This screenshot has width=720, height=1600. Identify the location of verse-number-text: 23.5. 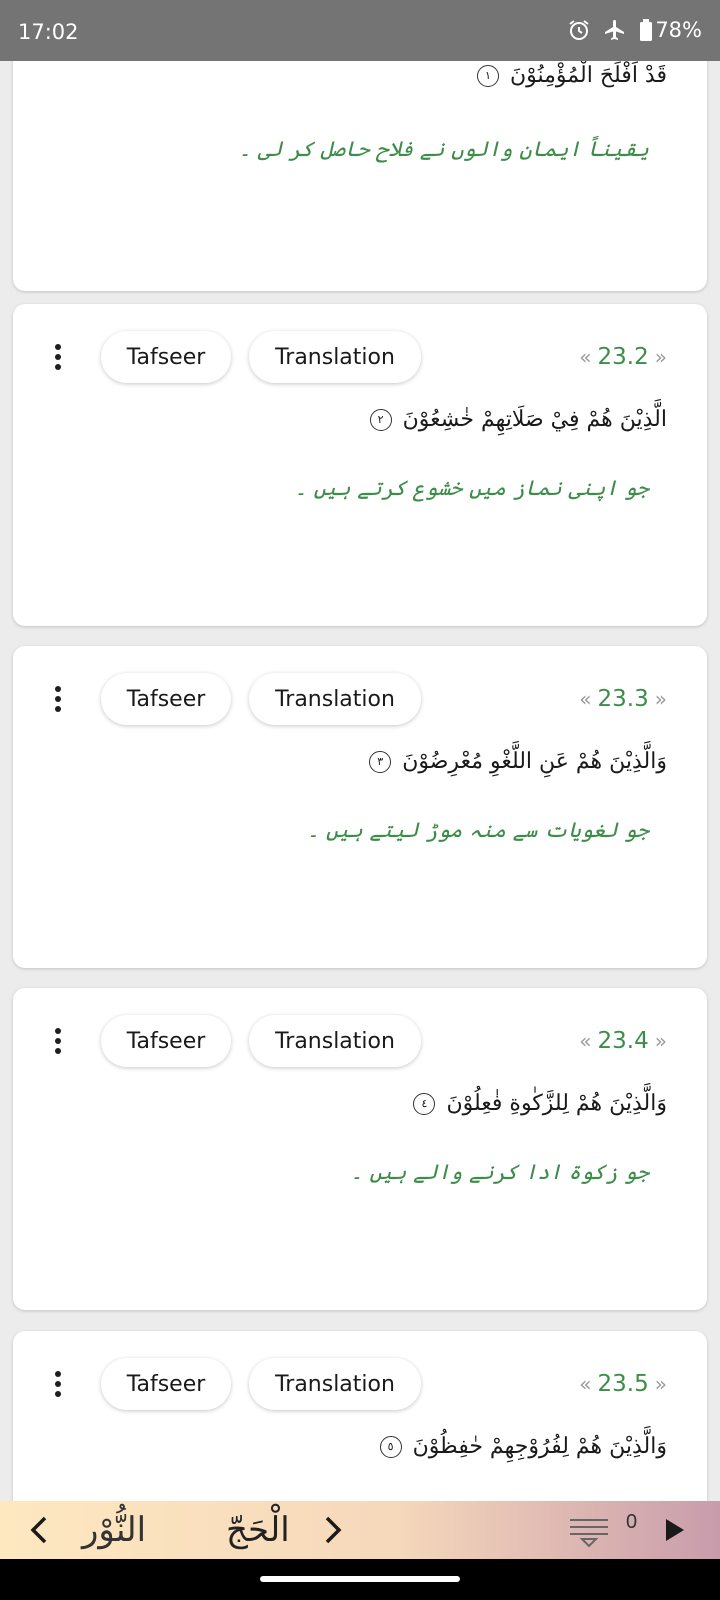
(623, 1384).